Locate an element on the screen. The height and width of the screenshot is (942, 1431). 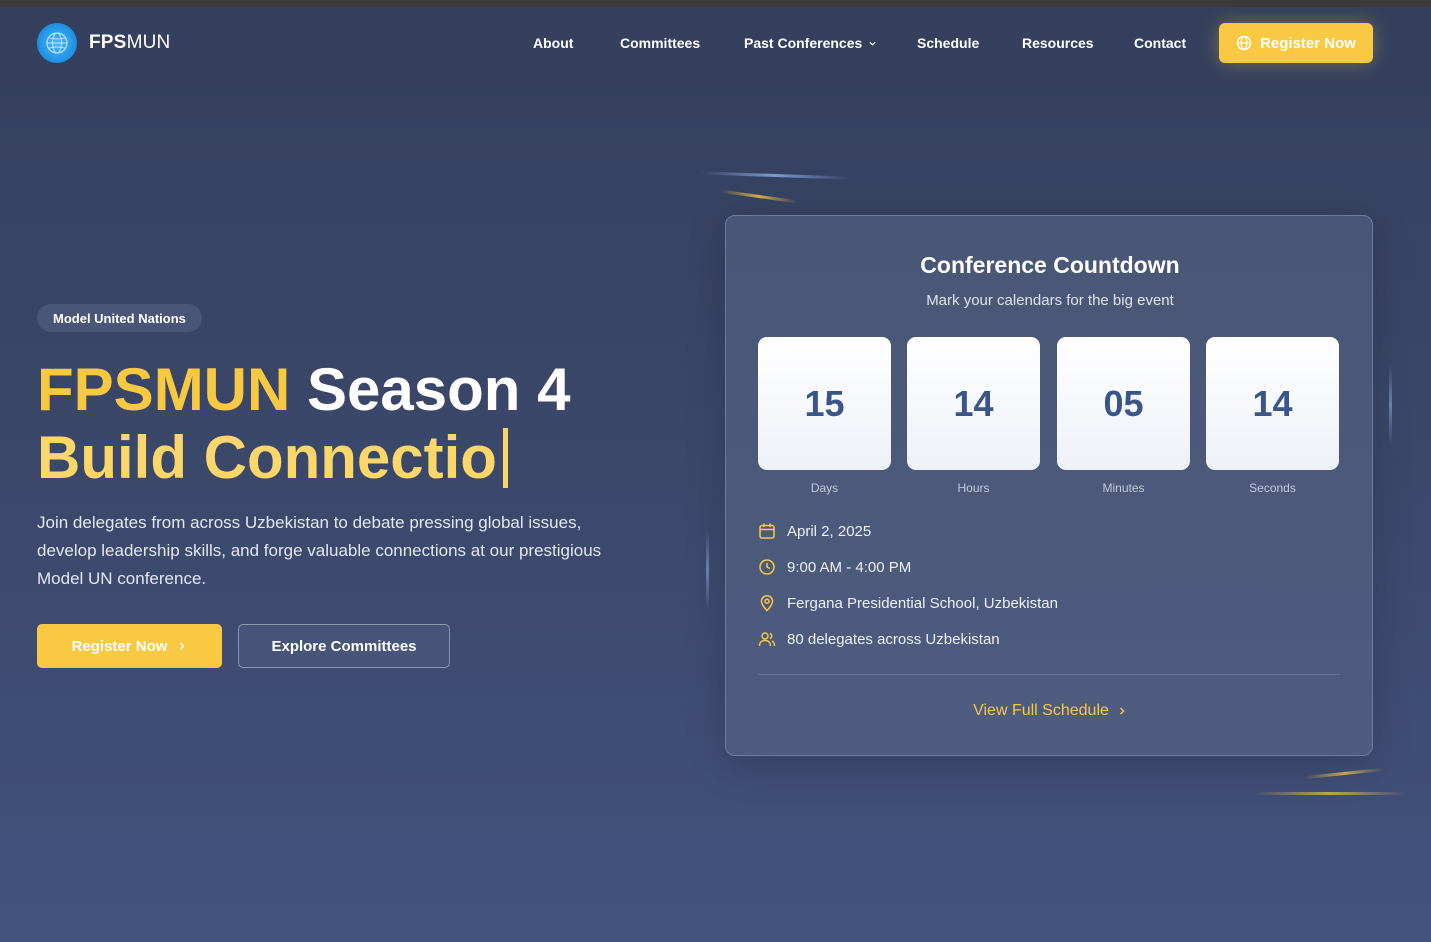
countdown-label: Hours is located at coordinates (973, 488).